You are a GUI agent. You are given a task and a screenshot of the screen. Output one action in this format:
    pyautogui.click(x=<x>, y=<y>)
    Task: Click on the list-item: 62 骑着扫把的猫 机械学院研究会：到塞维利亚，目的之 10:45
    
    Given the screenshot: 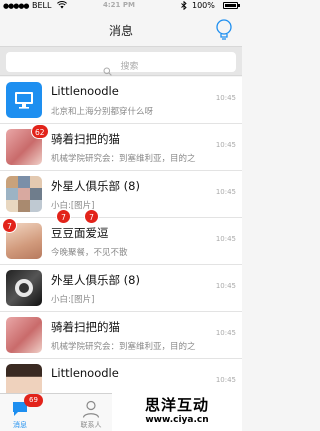 What is the action you would take?
    pyautogui.click(x=121, y=147)
    